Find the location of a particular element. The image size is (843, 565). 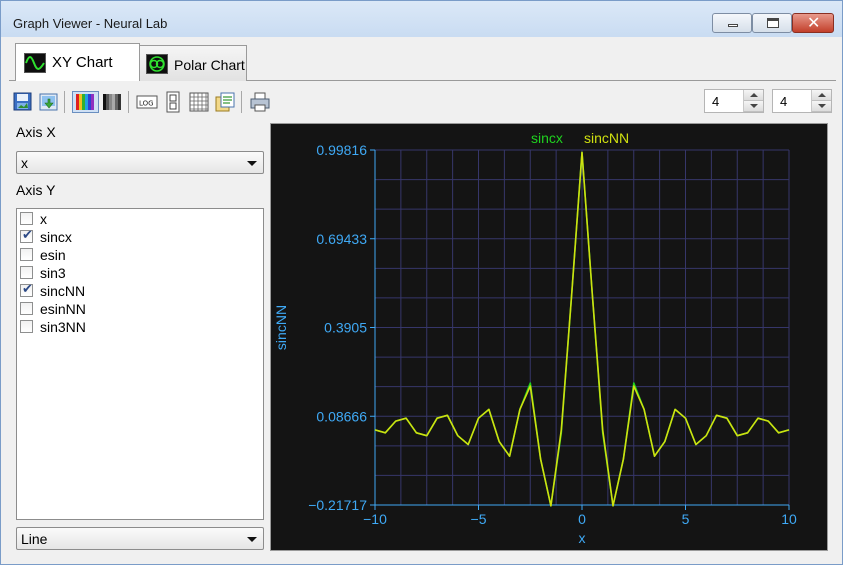

y-tick-label: 0.69433 is located at coordinates (341, 239).